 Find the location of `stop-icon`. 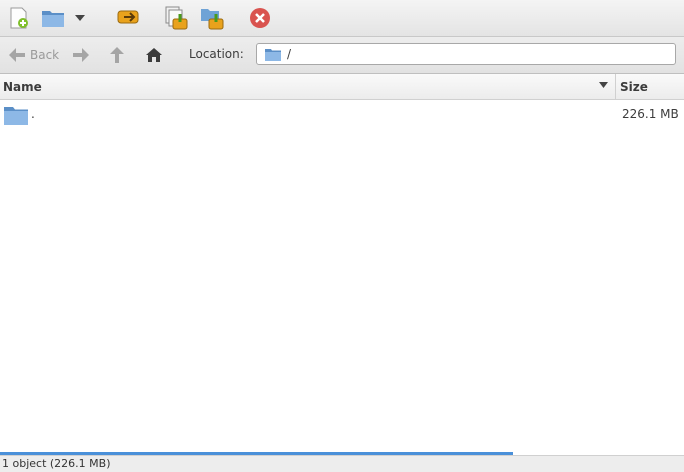

stop-icon is located at coordinates (260, 18).